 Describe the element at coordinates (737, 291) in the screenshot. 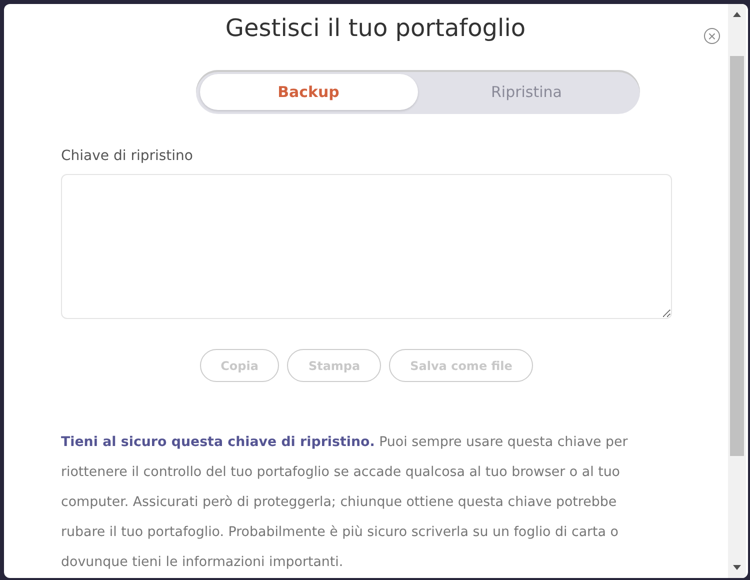

I see `scrollbar` at that location.